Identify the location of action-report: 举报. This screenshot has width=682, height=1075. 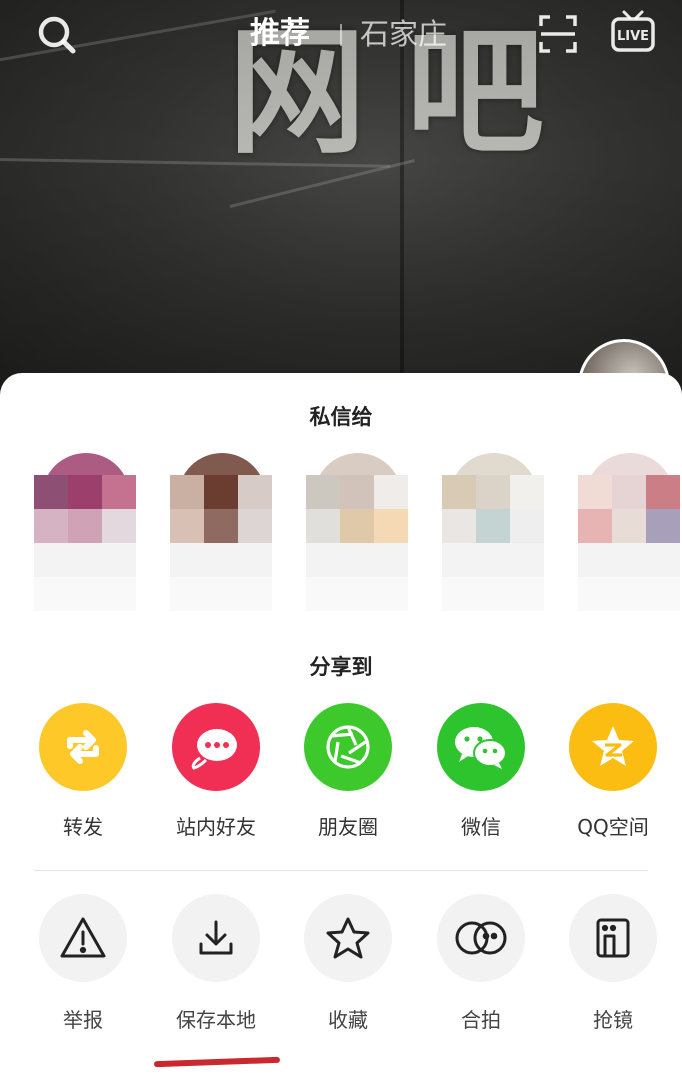
(83, 963).